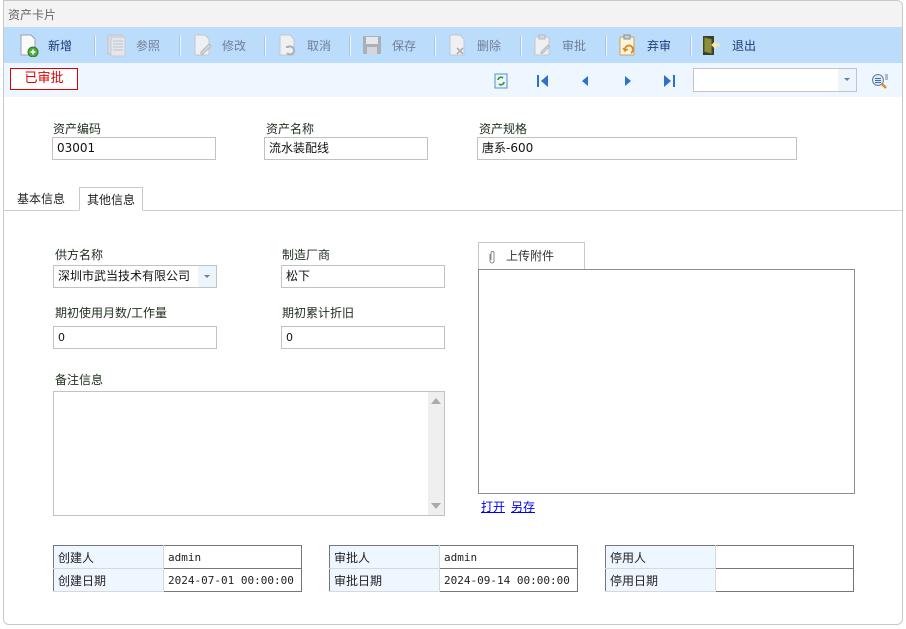 The width and height of the screenshot is (906, 629). I want to click on approved-info-table: 审批人 admin 审批日期 2024-09-14 00:00:00, so click(453, 568).